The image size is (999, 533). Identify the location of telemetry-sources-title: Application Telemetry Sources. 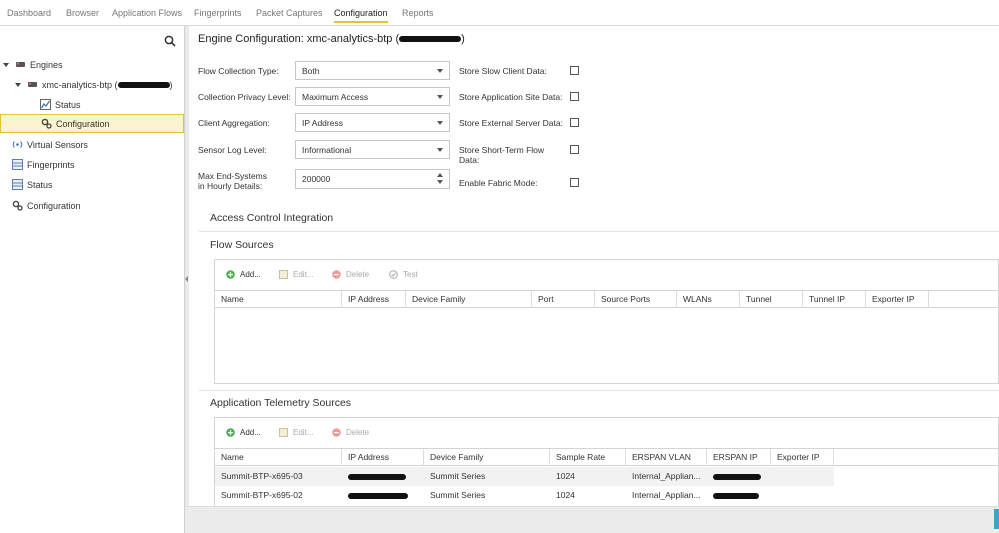
(281, 403).